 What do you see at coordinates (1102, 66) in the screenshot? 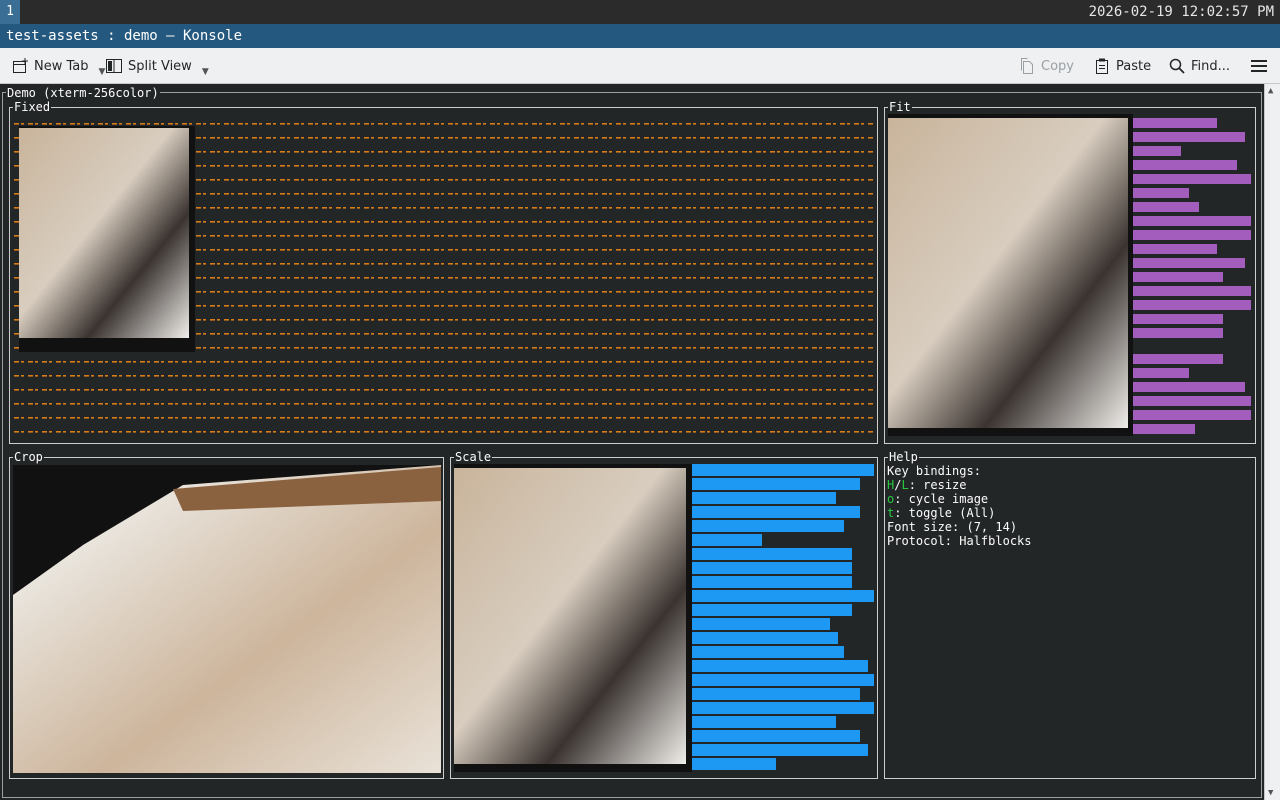
I see `paste-icon` at bounding box center [1102, 66].